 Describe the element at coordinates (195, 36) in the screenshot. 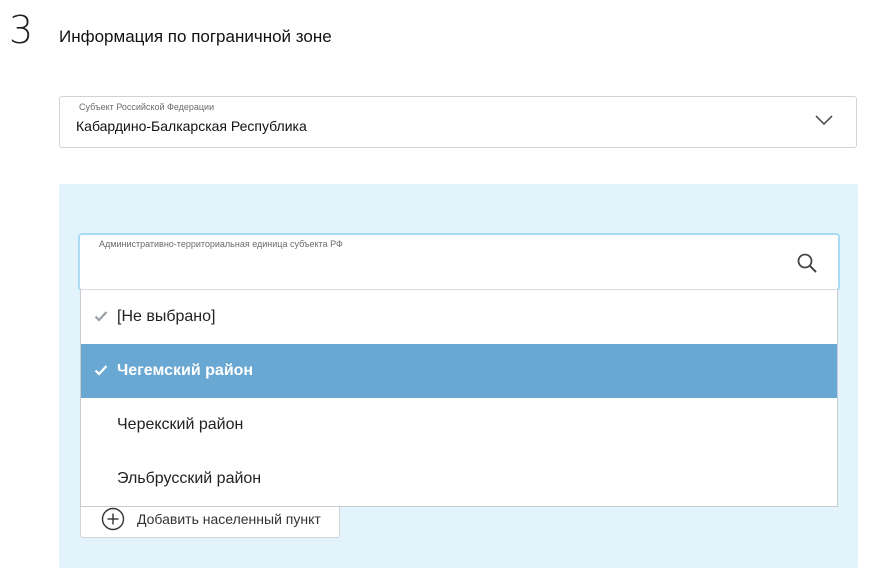

I see `section-title: Информация по пограничной зоне` at that location.